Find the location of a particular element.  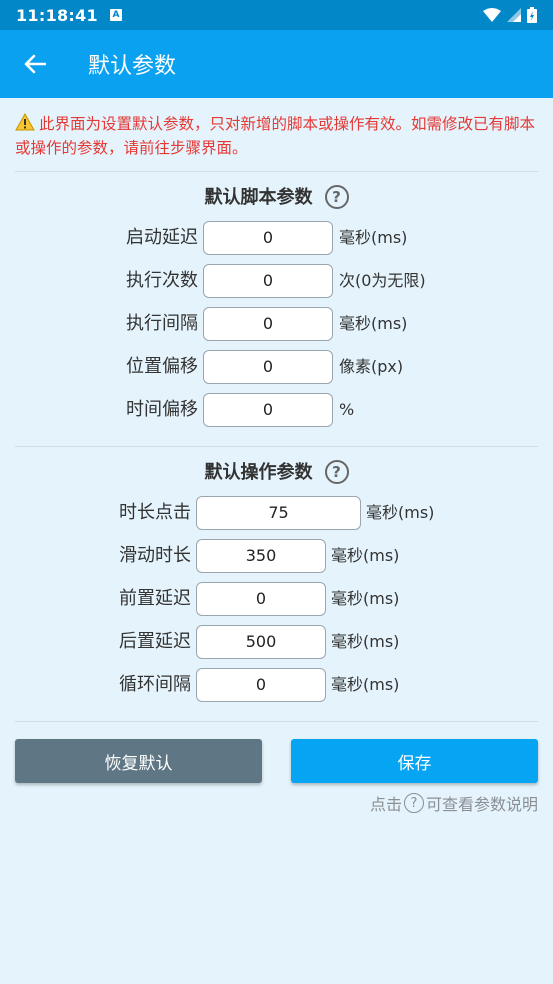

hint-text-after: 可查看参数说明 is located at coordinates (481, 804).